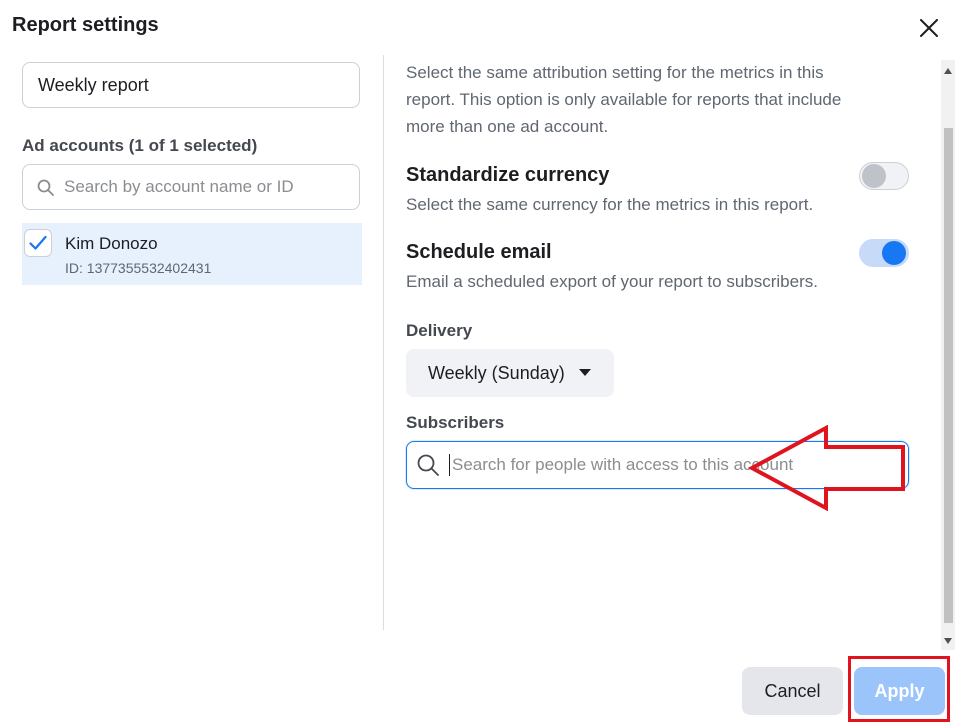  Describe the element at coordinates (85, 25) in the screenshot. I see `dialog-title: Report settings` at that location.